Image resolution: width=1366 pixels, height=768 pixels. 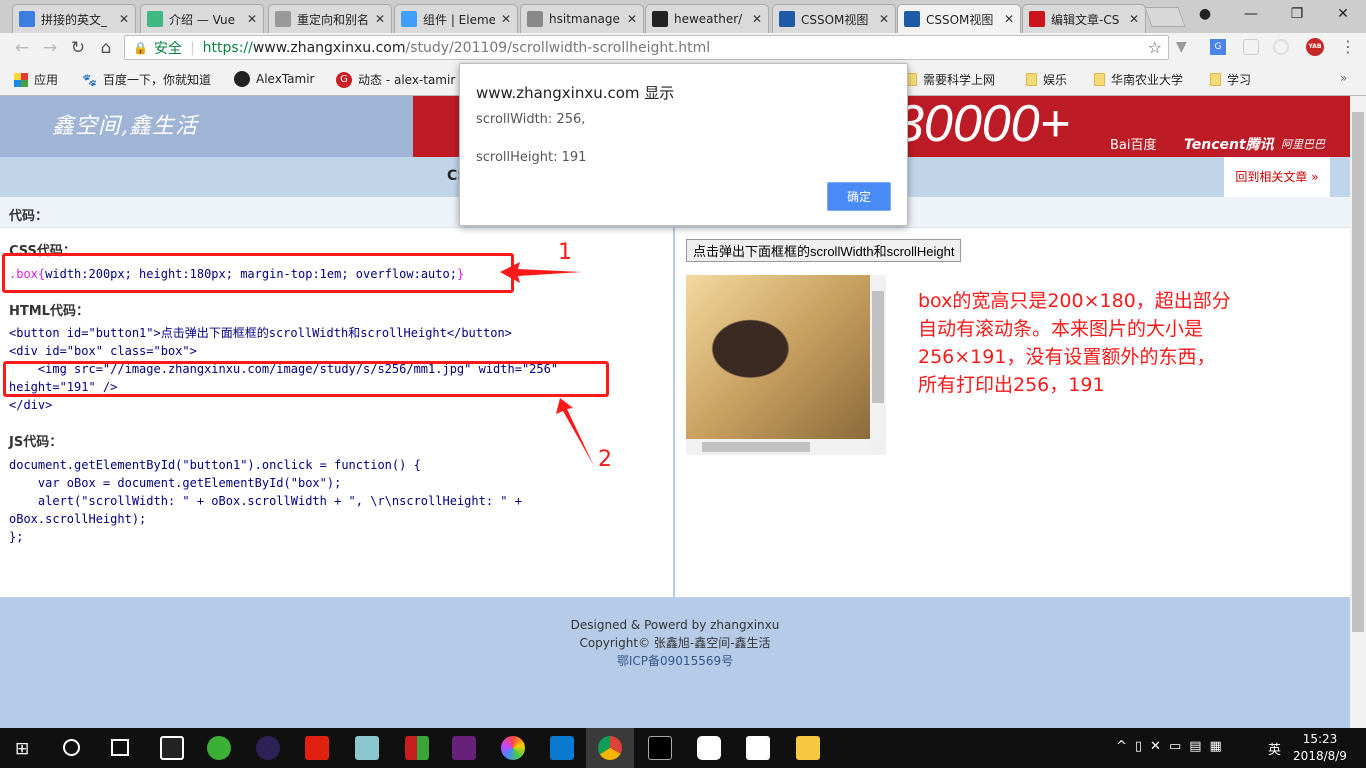 I want to click on windows-start-icon: ⊞, so click(x=22, y=749).